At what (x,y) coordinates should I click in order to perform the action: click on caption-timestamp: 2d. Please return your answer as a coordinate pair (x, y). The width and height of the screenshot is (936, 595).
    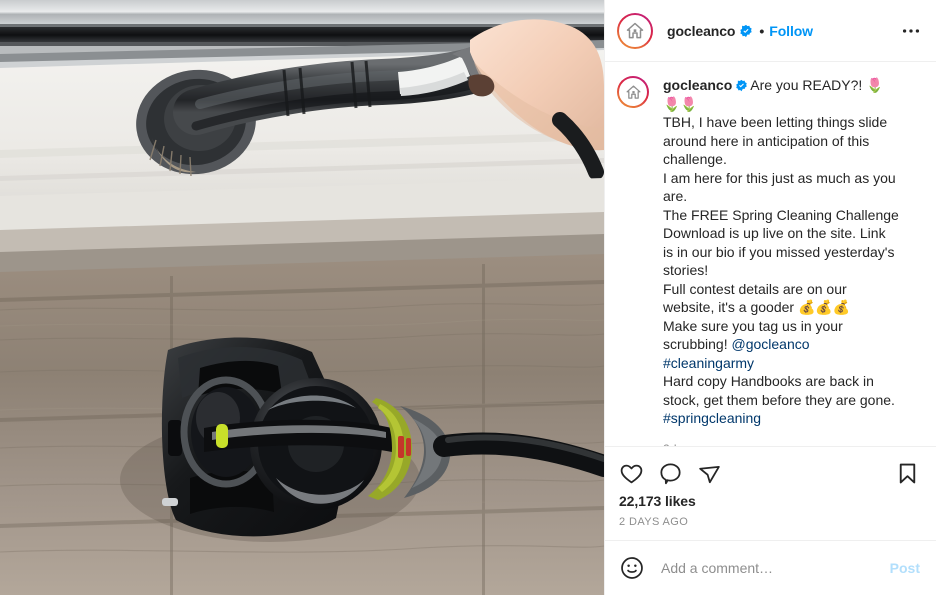
    Looking at the image, I should click on (781, 443).